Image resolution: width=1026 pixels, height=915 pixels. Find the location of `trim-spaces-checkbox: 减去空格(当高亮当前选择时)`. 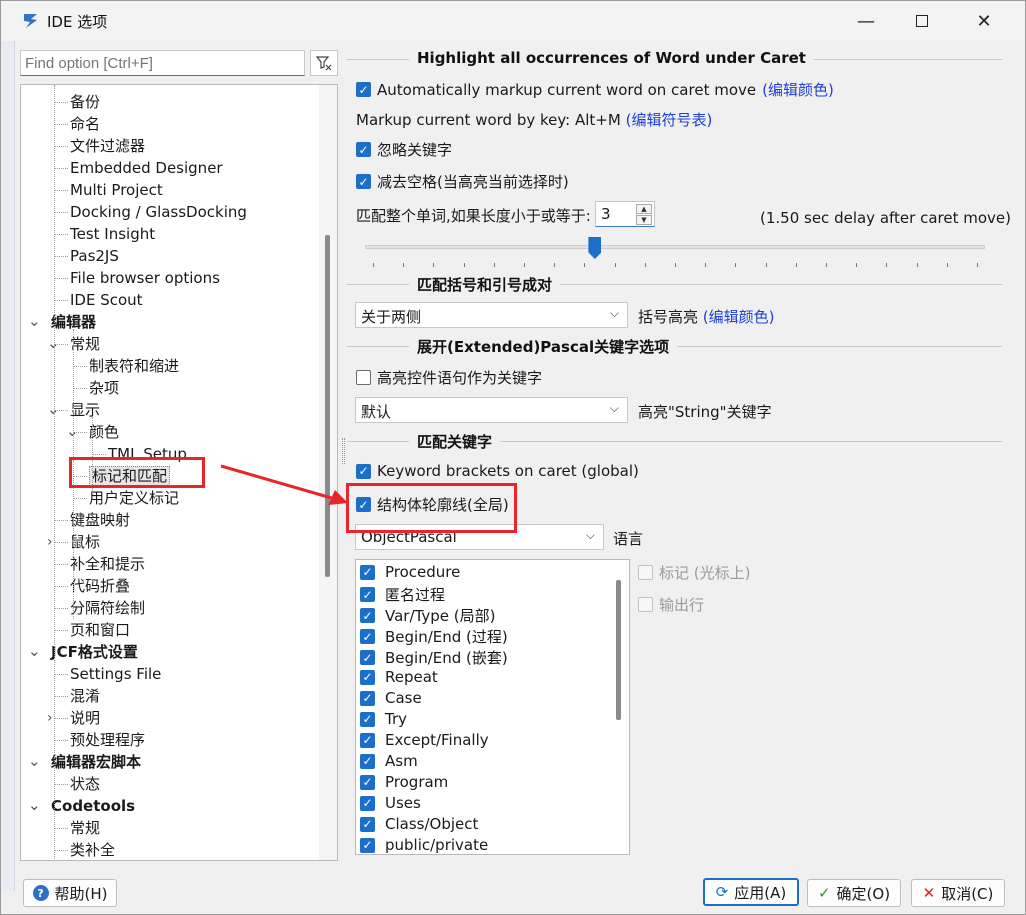

trim-spaces-checkbox: 减去空格(当高亮当前选择时) is located at coordinates (462, 181).